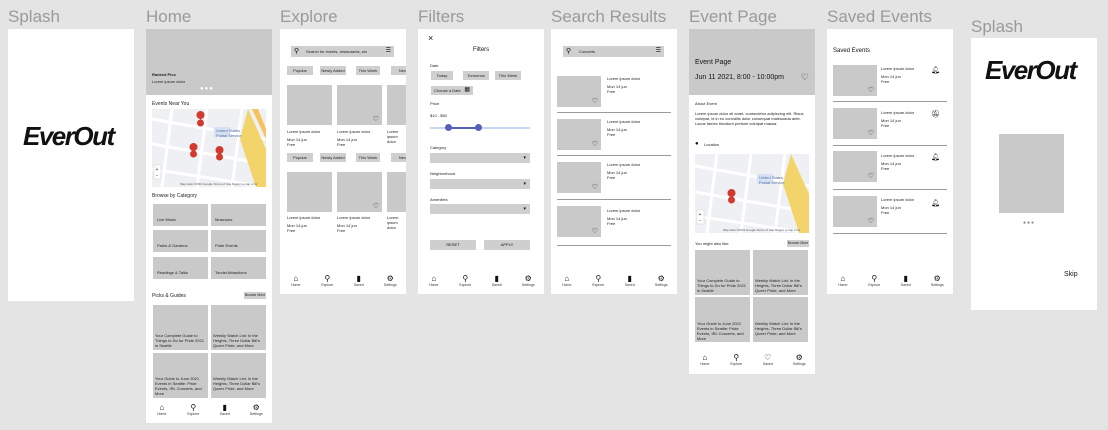 This screenshot has width=1108, height=430. Describe the element at coordinates (209, 62) in the screenshot. I see `home-hero: Ranked Pics Lorem ipsum dolor ●●●` at that location.